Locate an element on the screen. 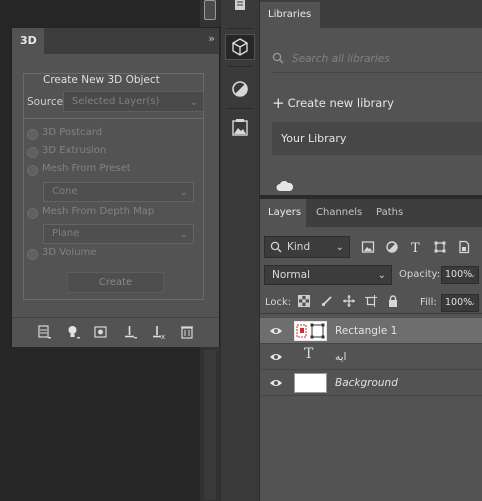 The width and height of the screenshot is (482, 501). depth-map-select-value: Plane is located at coordinates (66, 233).